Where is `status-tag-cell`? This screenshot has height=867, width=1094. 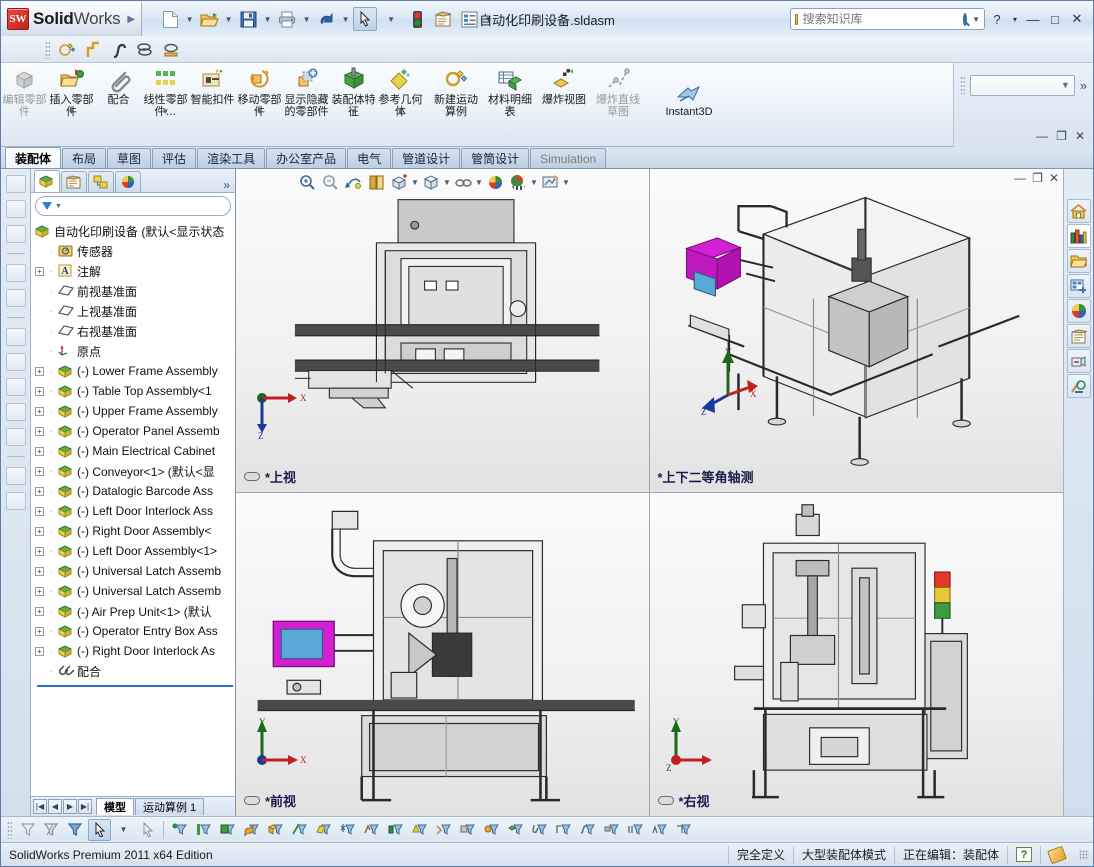 status-tag-cell is located at coordinates (1056, 854).